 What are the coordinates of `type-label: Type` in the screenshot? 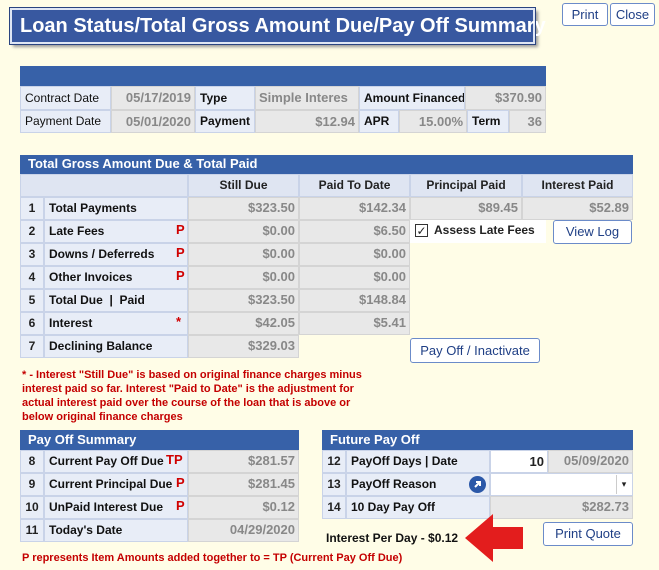 It's located at (225, 98).